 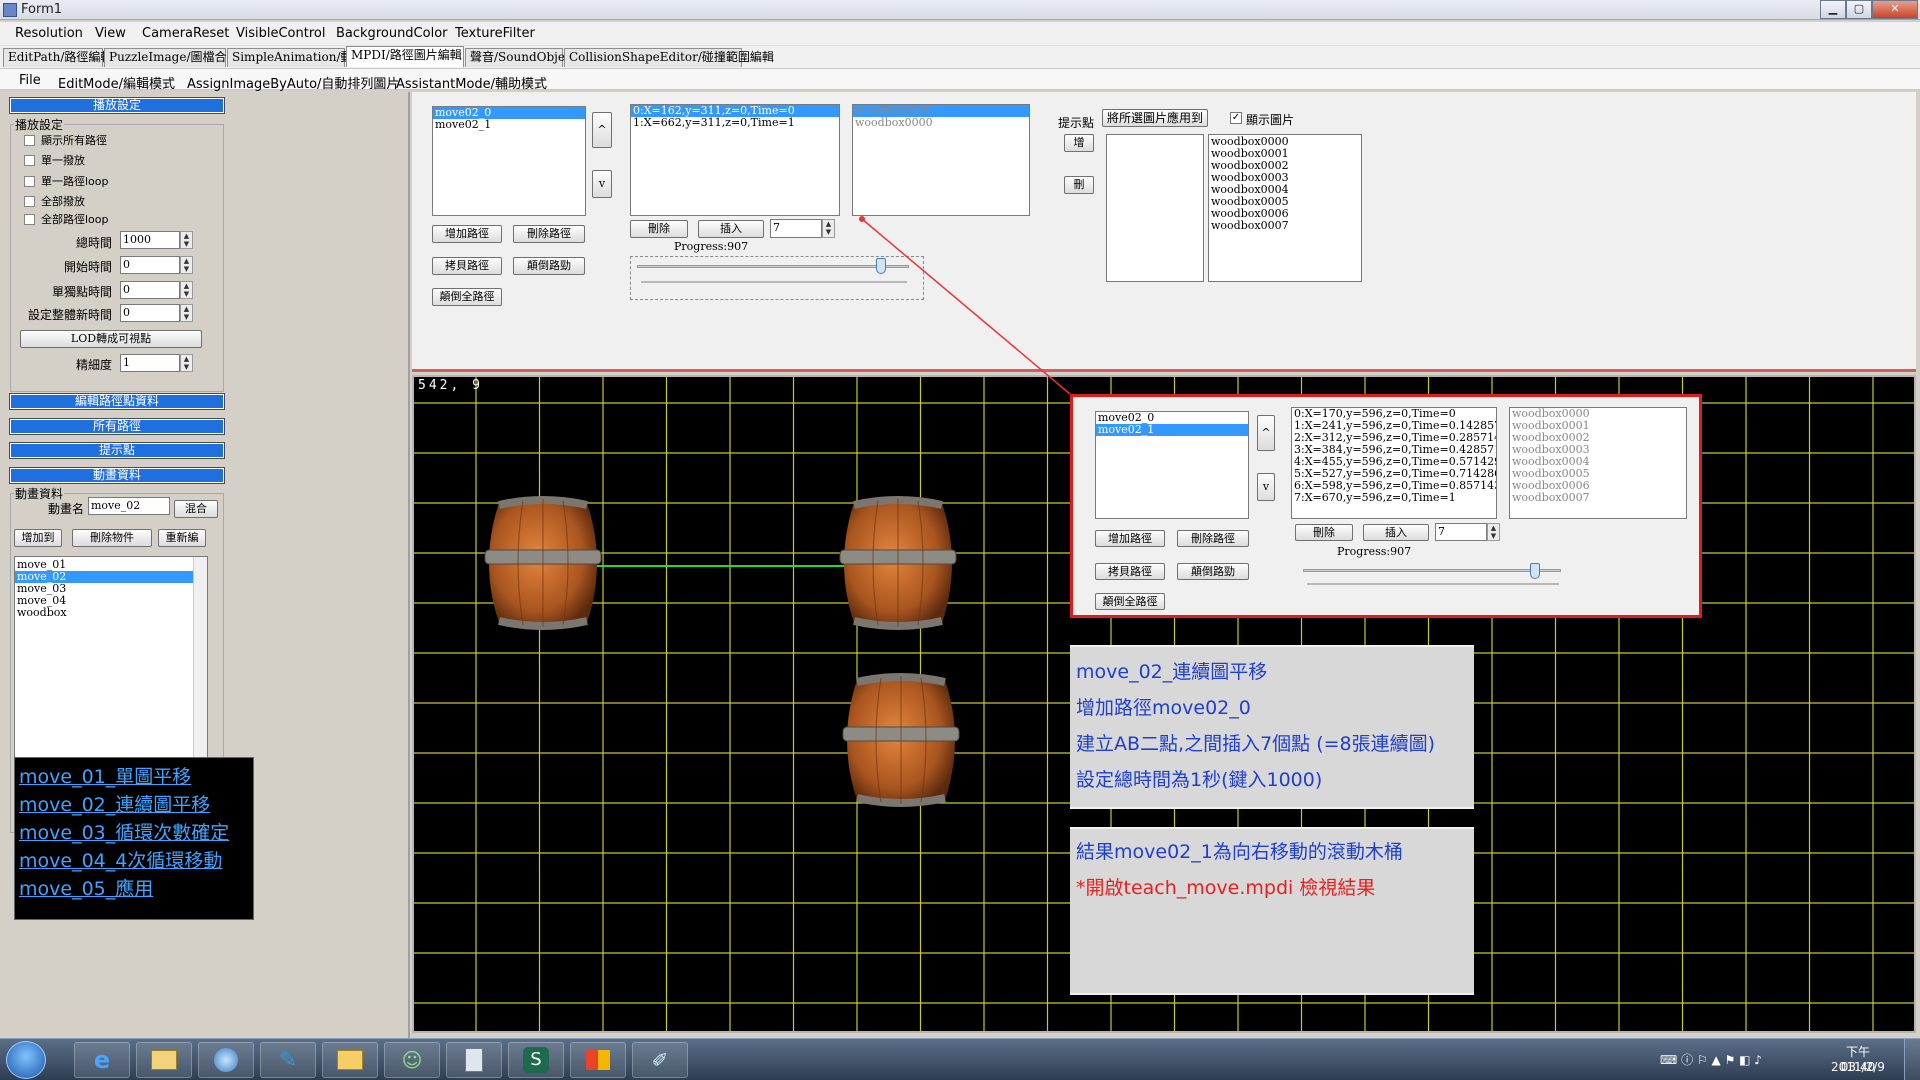 What do you see at coordinates (1076, 123) in the screenshot?
I see `hint-points-label: 提示點` at bounding box center [1076, 123].